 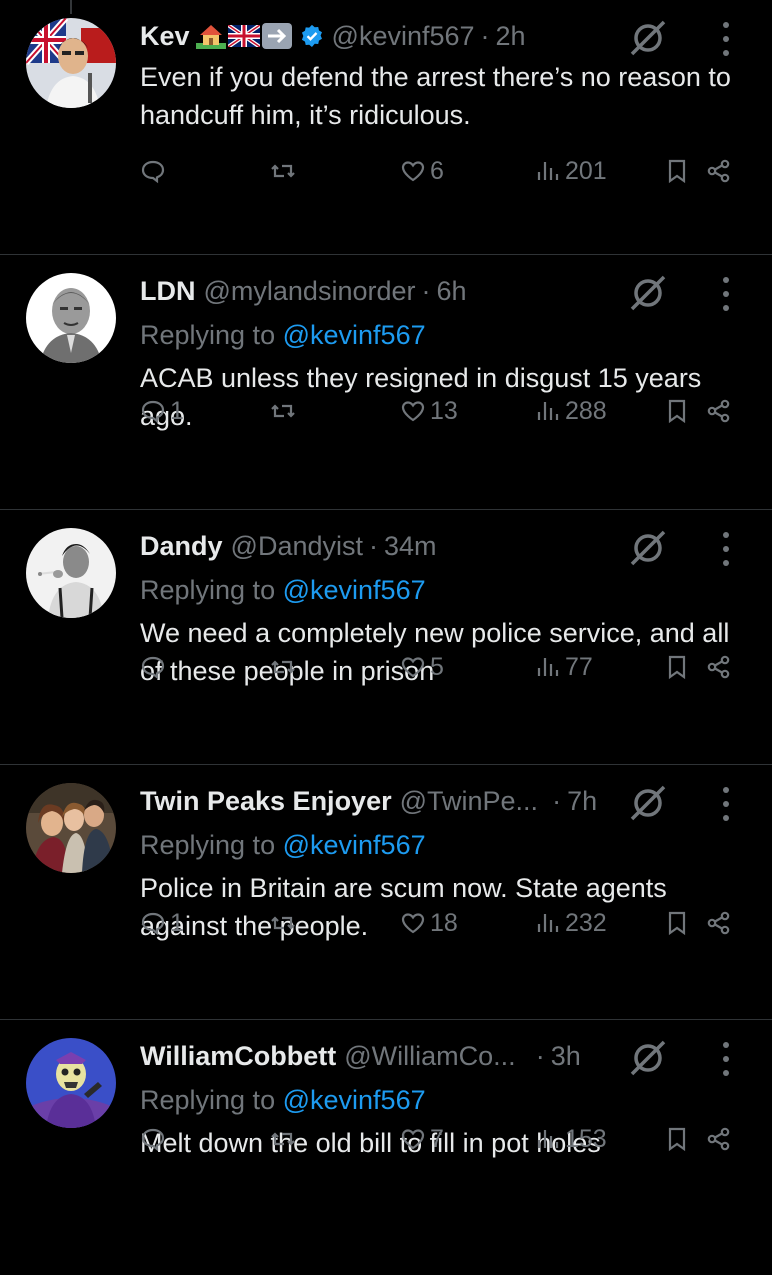 What do you see at coordinates (445, 667) in the screenshot?
I see `tweet-actions: 5 77` at bounding box center [445, 667].